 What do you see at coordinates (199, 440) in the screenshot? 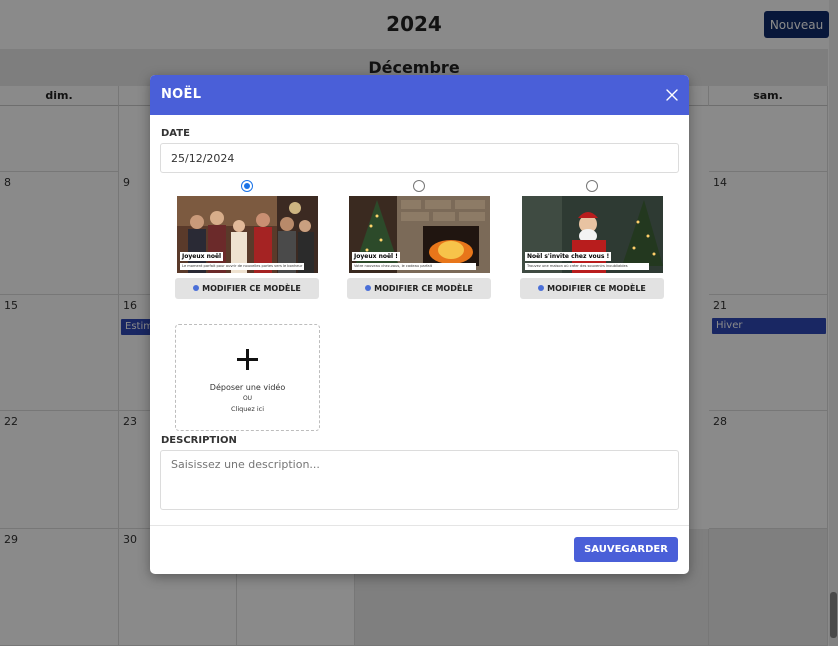
I see `description-label: DESCRIPTION` at bounding box center [199, 440].